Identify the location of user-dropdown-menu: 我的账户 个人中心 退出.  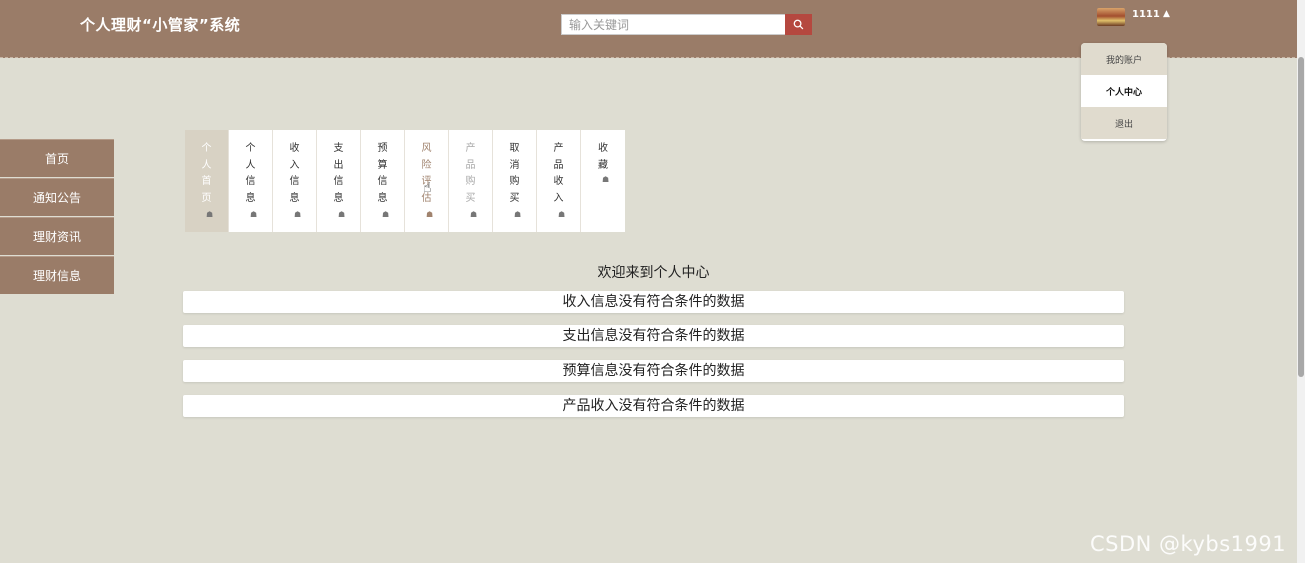
(1124, 92).